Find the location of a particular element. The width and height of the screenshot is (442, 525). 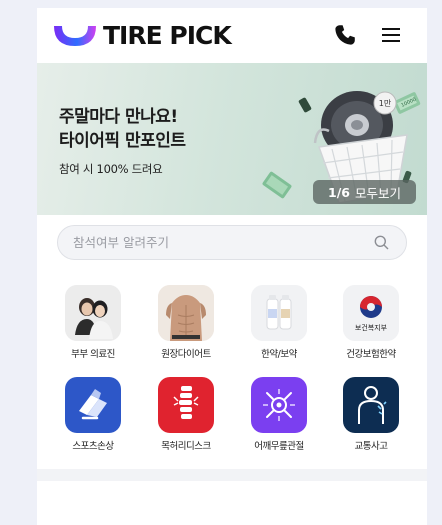

category-director-diet: 원장다이어트 is located at coordinates (186, 325).